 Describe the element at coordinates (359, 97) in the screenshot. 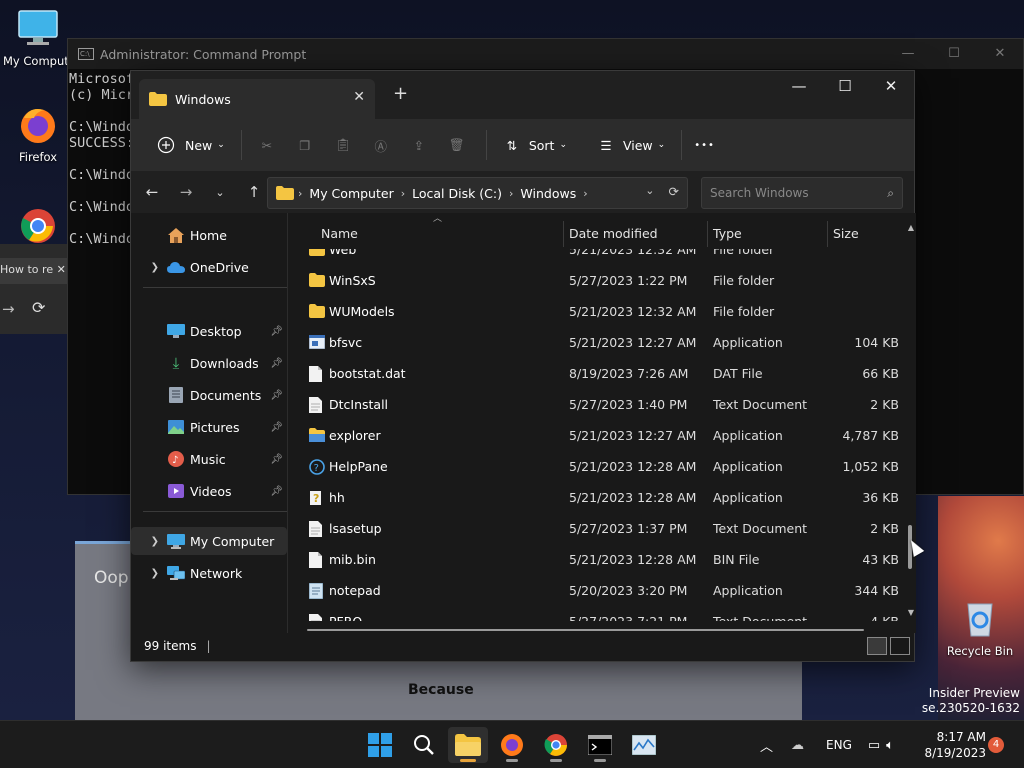

I see `tab-close-icon: ✕` at that location.